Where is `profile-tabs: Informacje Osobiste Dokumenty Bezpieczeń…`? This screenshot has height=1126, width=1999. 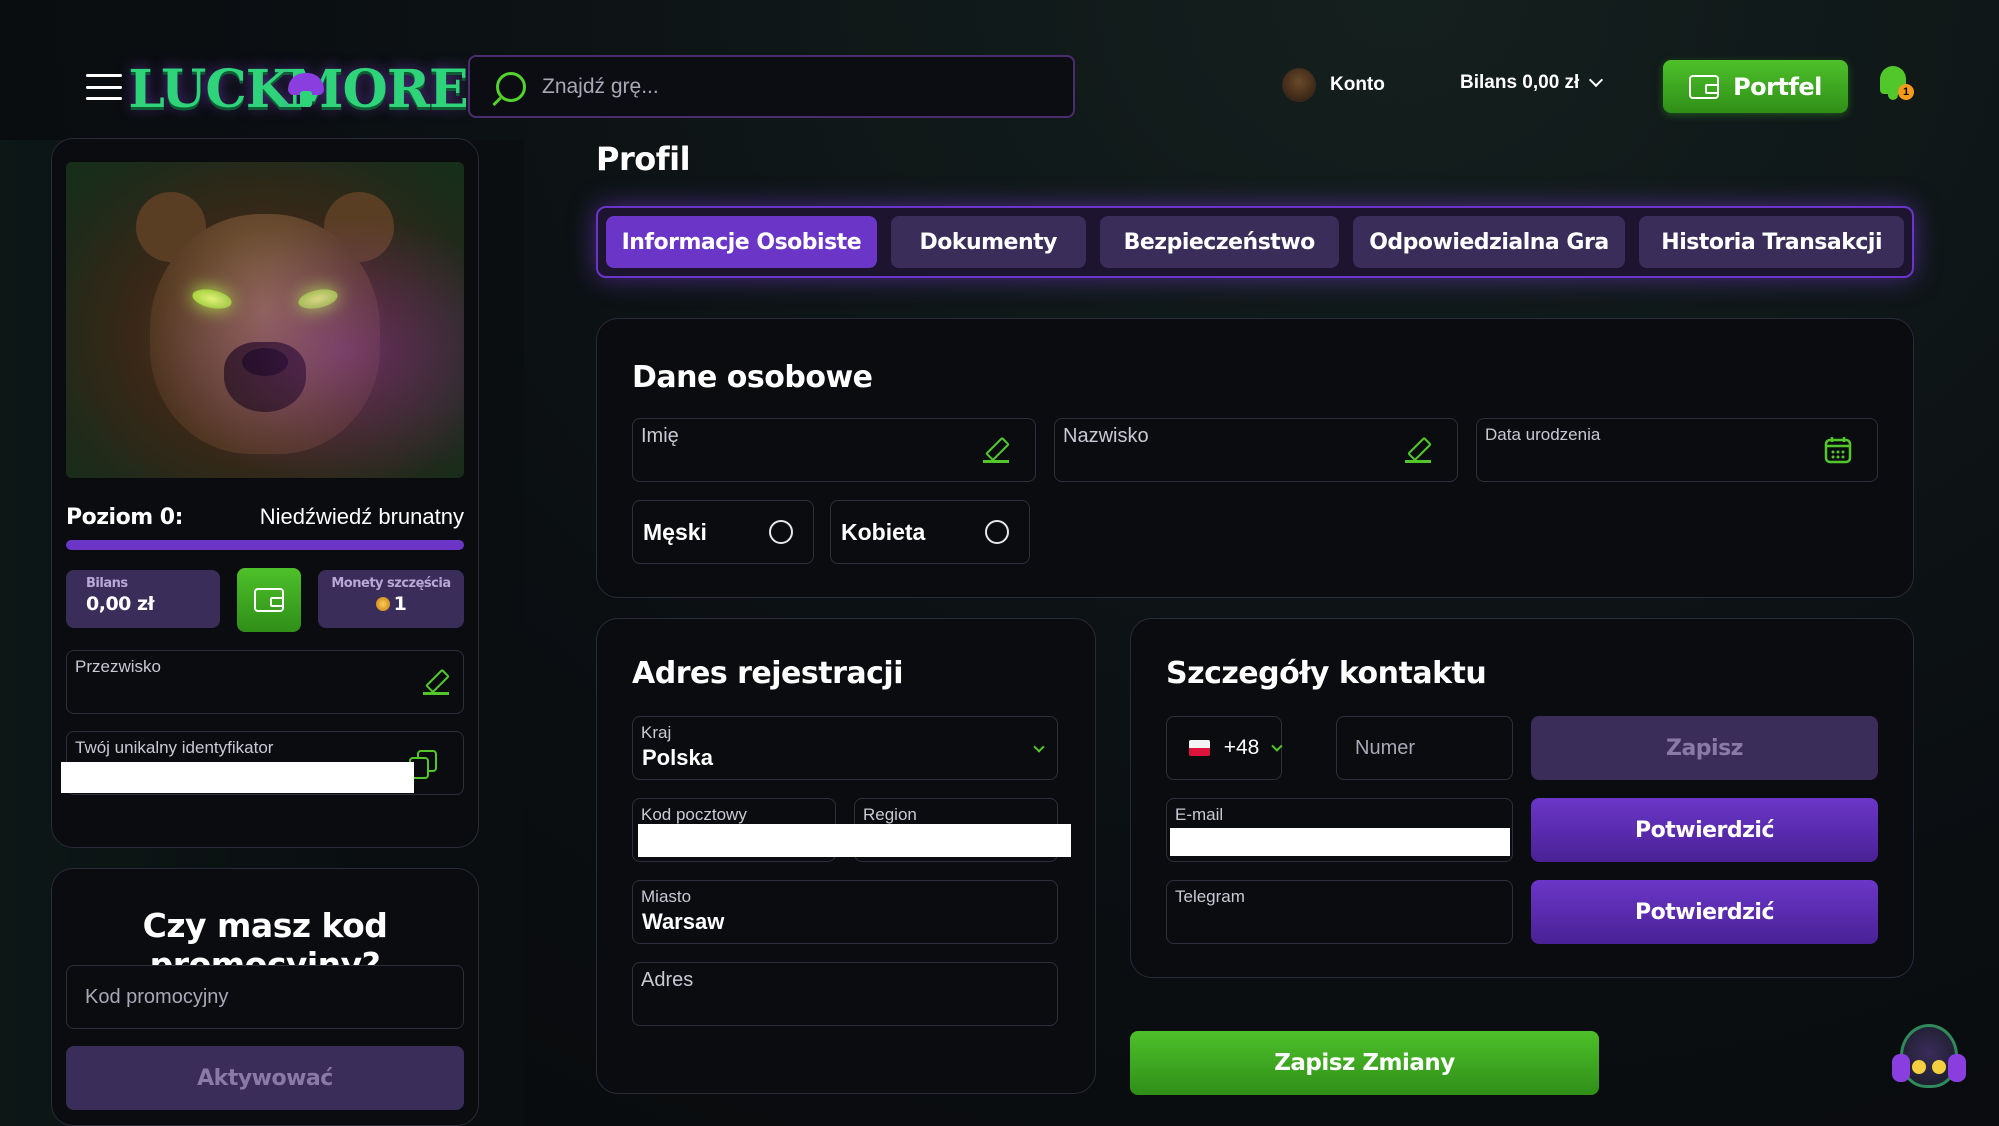 profile-tabs: Informacje Osobiste Dokumenty Bezpieczeń… is located at coordinates (1255, 242).